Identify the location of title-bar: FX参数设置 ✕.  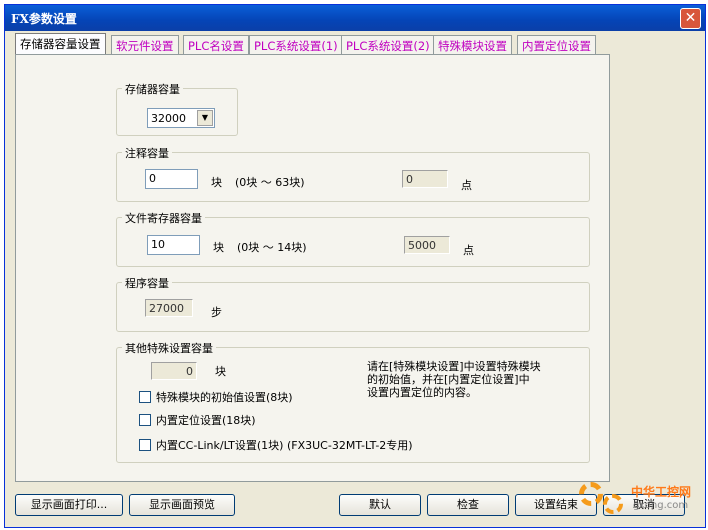
(355, 18).